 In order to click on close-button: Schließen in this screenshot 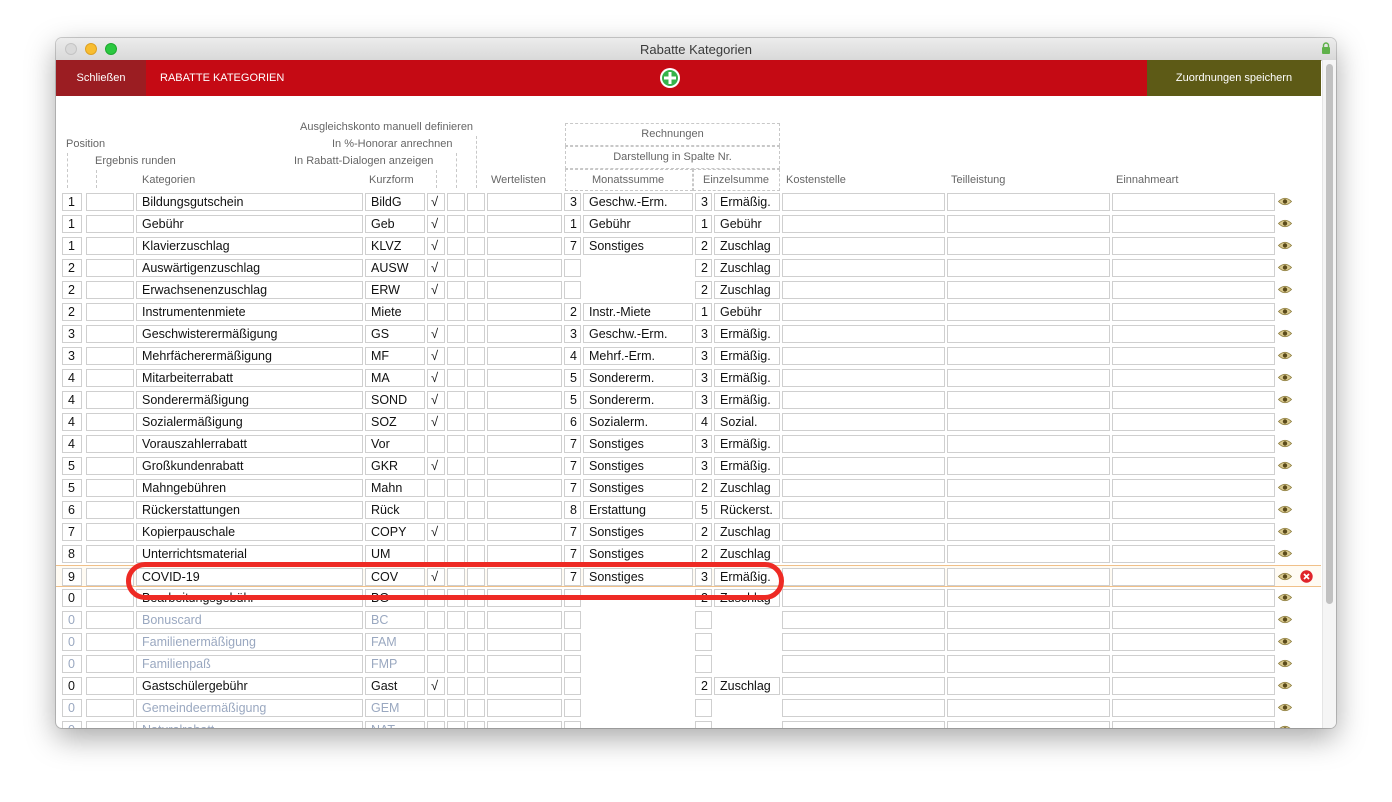, I will do `click(101, 78)`.